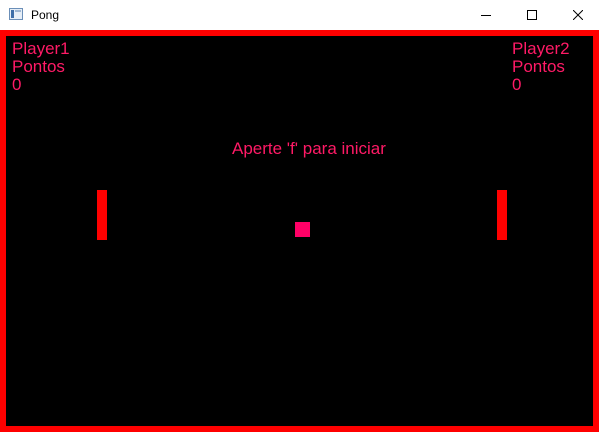 Image resolution: width=599 pixels, height=432 pixels. What do you see at coordinates (38, 66) in the screenshot?
I see `player1-points-label: Pontos` at bounding box center [38, 66].